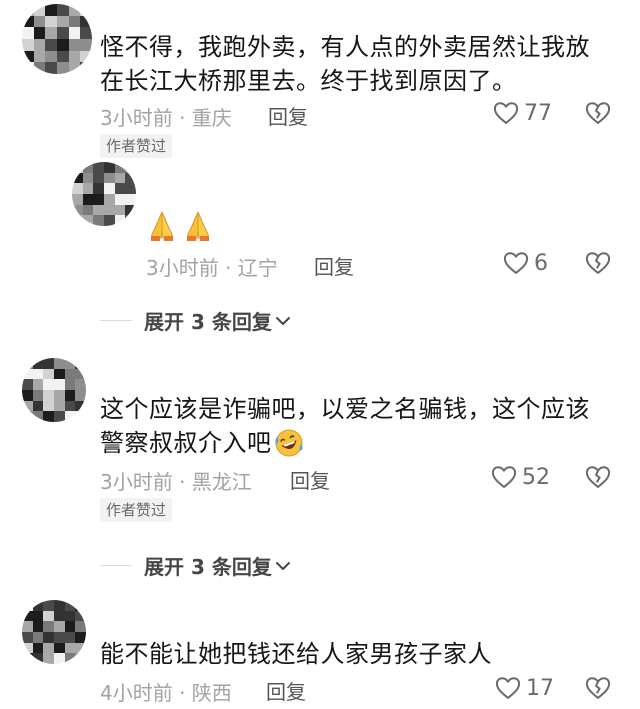  I want to click on like-button: 77, so click(522, 113).